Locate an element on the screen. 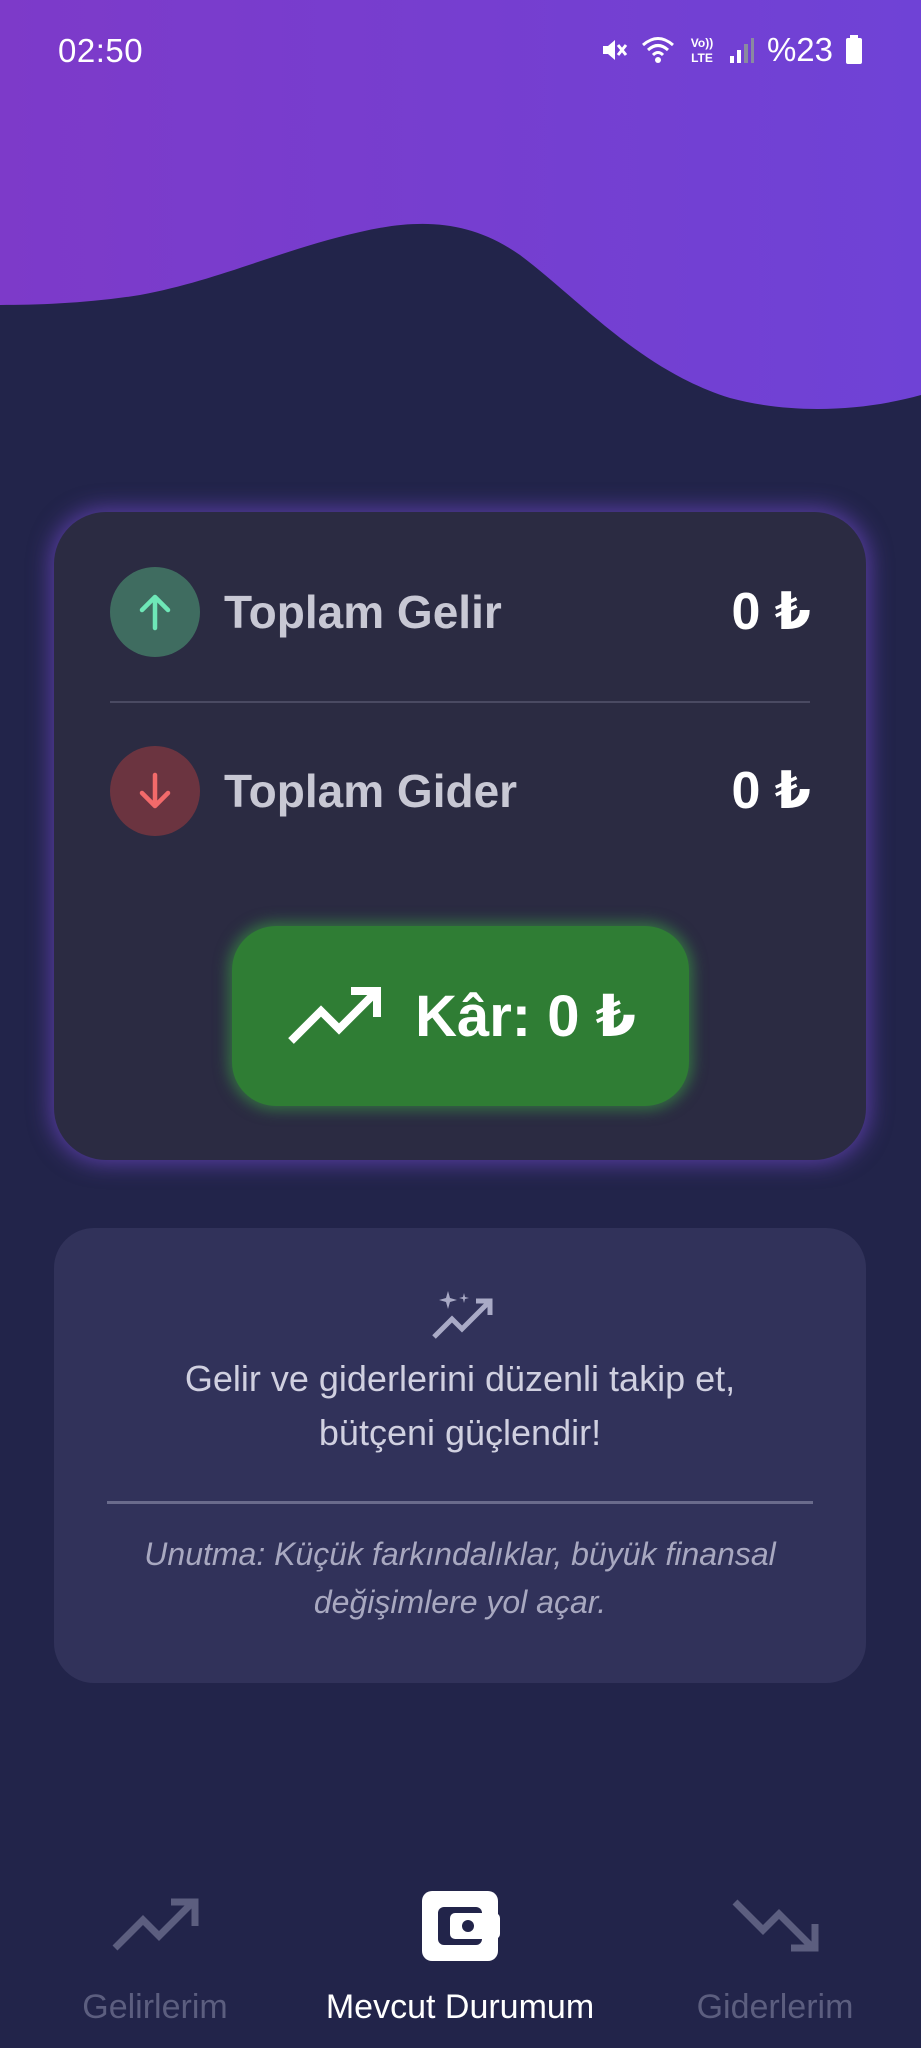  wallet-icon is located at coordinates (461, 1926).